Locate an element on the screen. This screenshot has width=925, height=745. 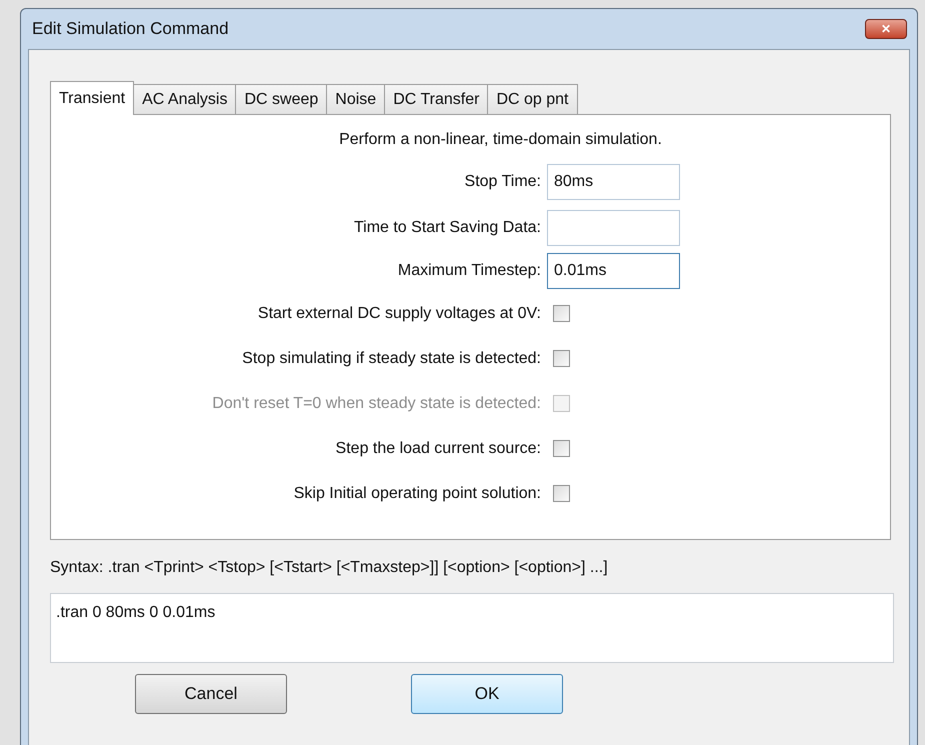
field-label: Time to Start Saving Data: is located at coordinates (446, 228).